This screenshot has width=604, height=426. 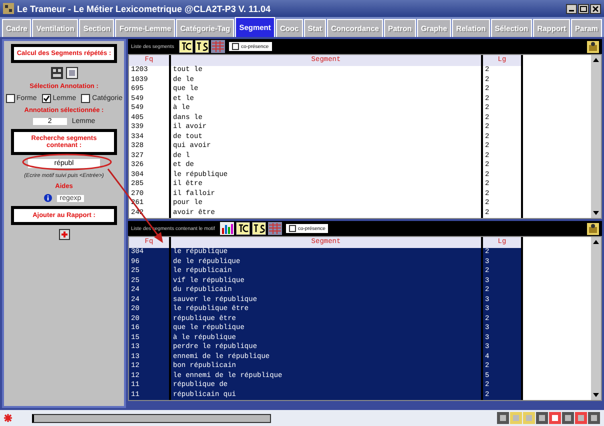 I want to click on chart-icon, so click(x=227, y=228).